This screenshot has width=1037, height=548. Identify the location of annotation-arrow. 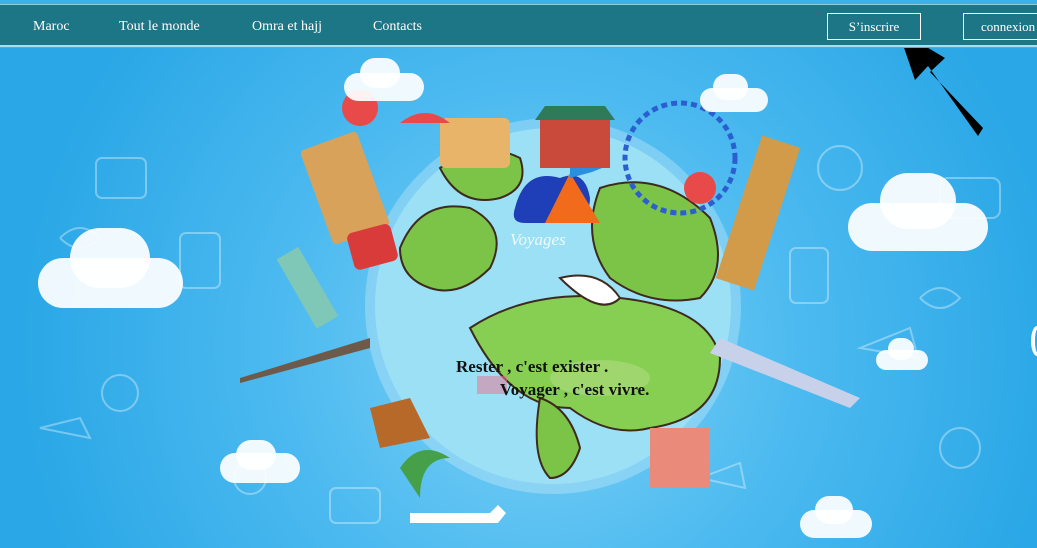
(943, 92).